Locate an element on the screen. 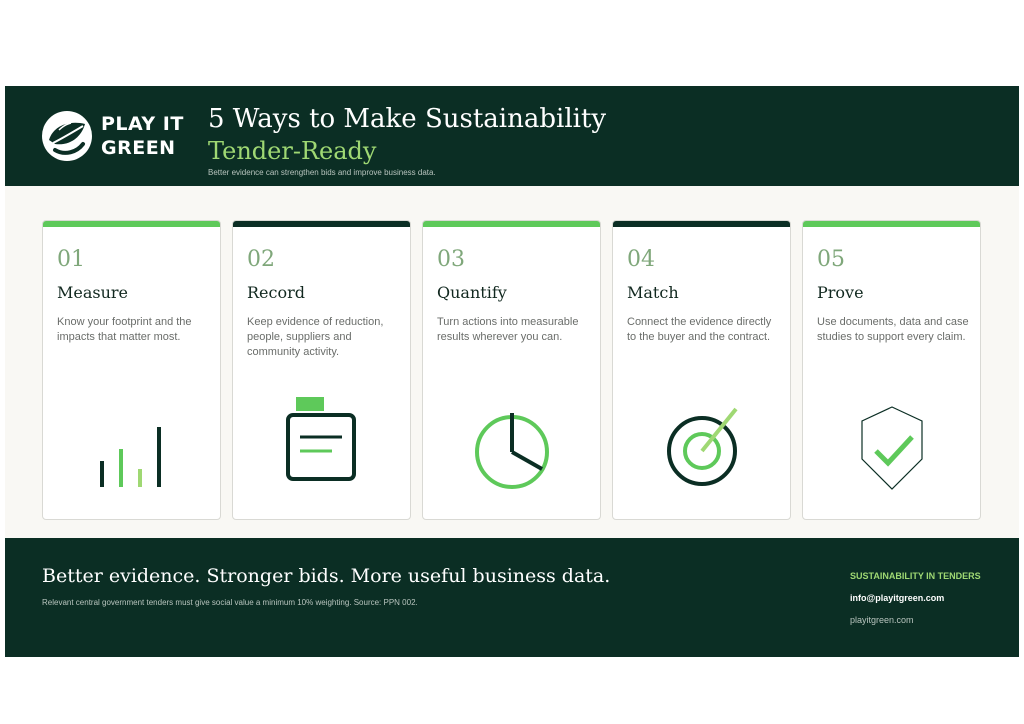 This screenshot has height=724, width=1024. page-title-accent: Tender-Ready is located at coordinates (292, 151).